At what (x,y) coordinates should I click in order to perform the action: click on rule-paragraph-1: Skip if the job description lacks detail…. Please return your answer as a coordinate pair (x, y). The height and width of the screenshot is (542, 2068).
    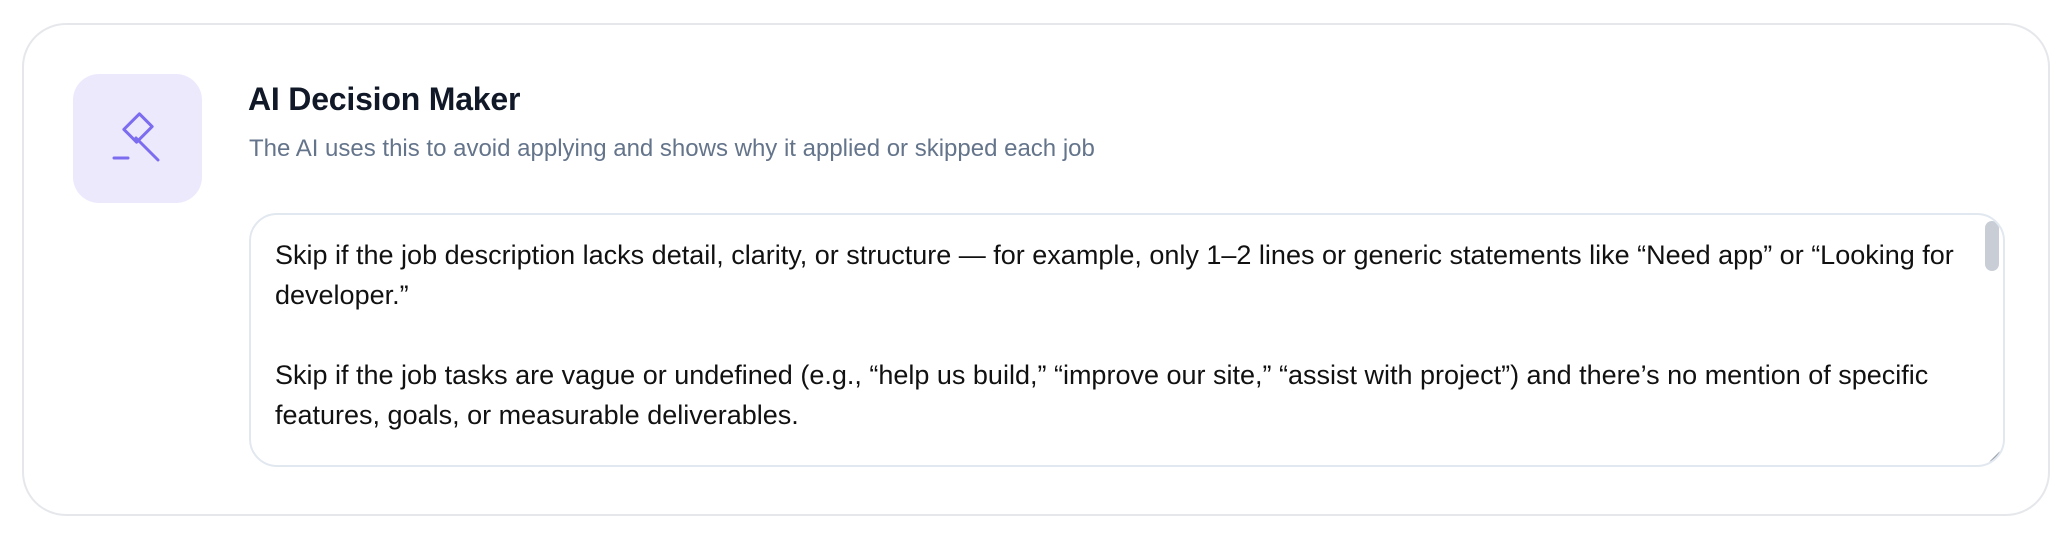
    Looking at the image, I should click on (1114, 275).